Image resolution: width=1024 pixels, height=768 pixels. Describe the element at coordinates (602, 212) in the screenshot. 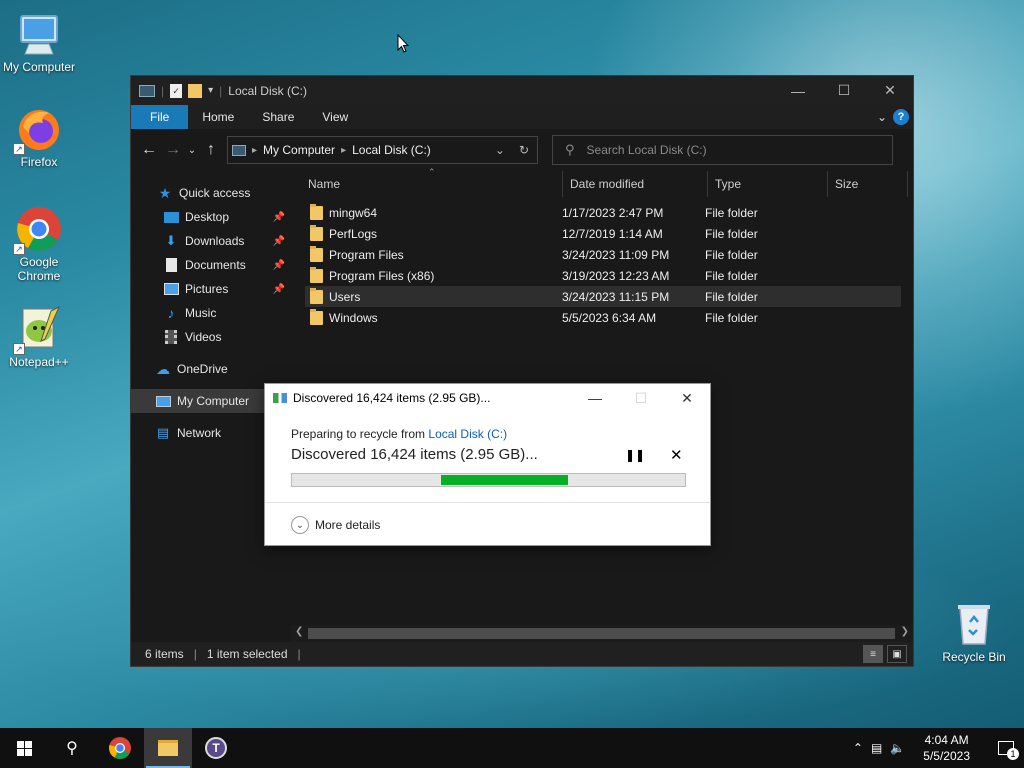

I see `table-row: mingw64 1/17/2023 2:47 PM File folder` at that location.